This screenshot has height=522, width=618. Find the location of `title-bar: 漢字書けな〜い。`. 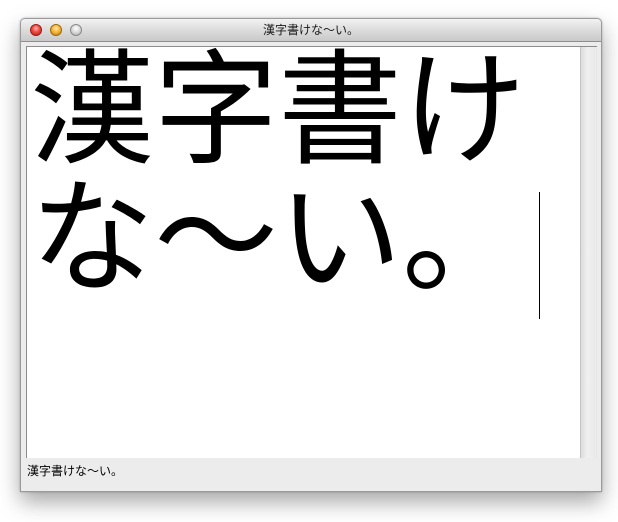

title-bar: 漢字書けな〜い。 is located at coordinates (311, 30).